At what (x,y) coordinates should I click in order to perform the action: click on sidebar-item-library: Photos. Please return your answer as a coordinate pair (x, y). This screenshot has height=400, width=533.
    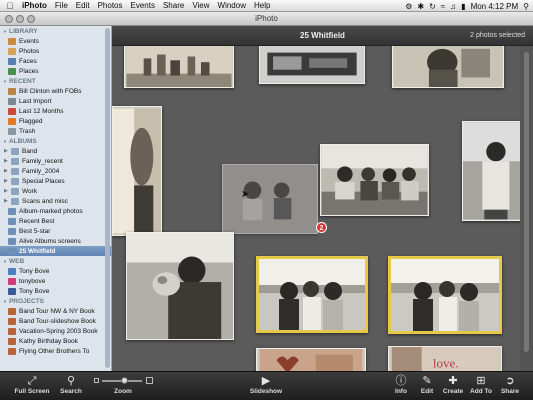
    Looking at the image, I should click on (55, 51).